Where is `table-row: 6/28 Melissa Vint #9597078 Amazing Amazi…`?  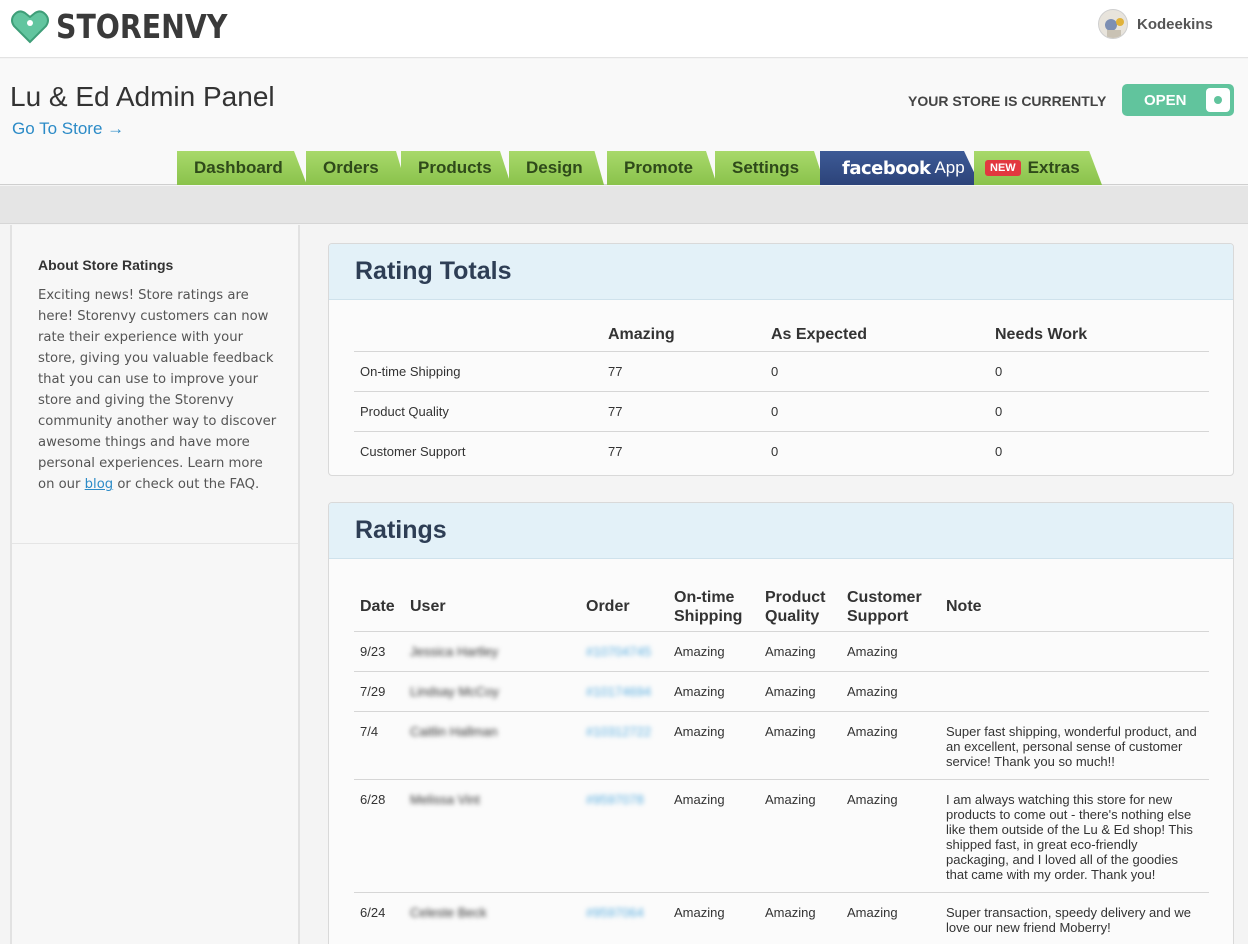
table-row: 6/28 Melissa Vint #9597078 Amazing Amazi… is located at coordinates (781, 835).